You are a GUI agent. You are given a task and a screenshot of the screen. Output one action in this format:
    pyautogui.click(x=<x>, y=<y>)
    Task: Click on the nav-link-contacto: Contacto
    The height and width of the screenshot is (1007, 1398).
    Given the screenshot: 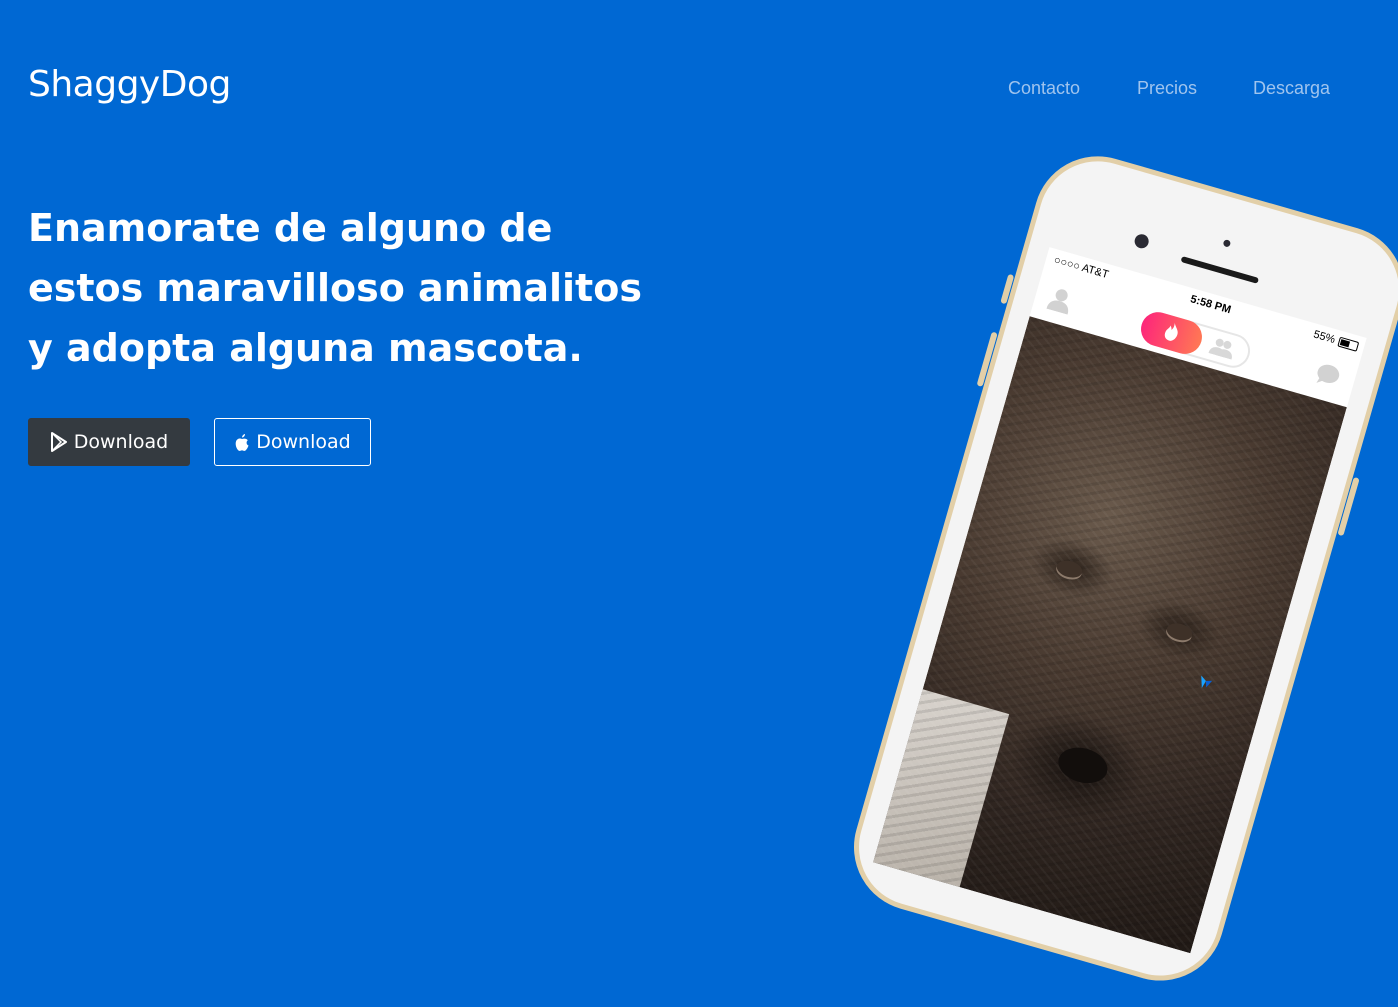 What is the action you would take?
    pyautogui.click(x=1044, y=88)
    